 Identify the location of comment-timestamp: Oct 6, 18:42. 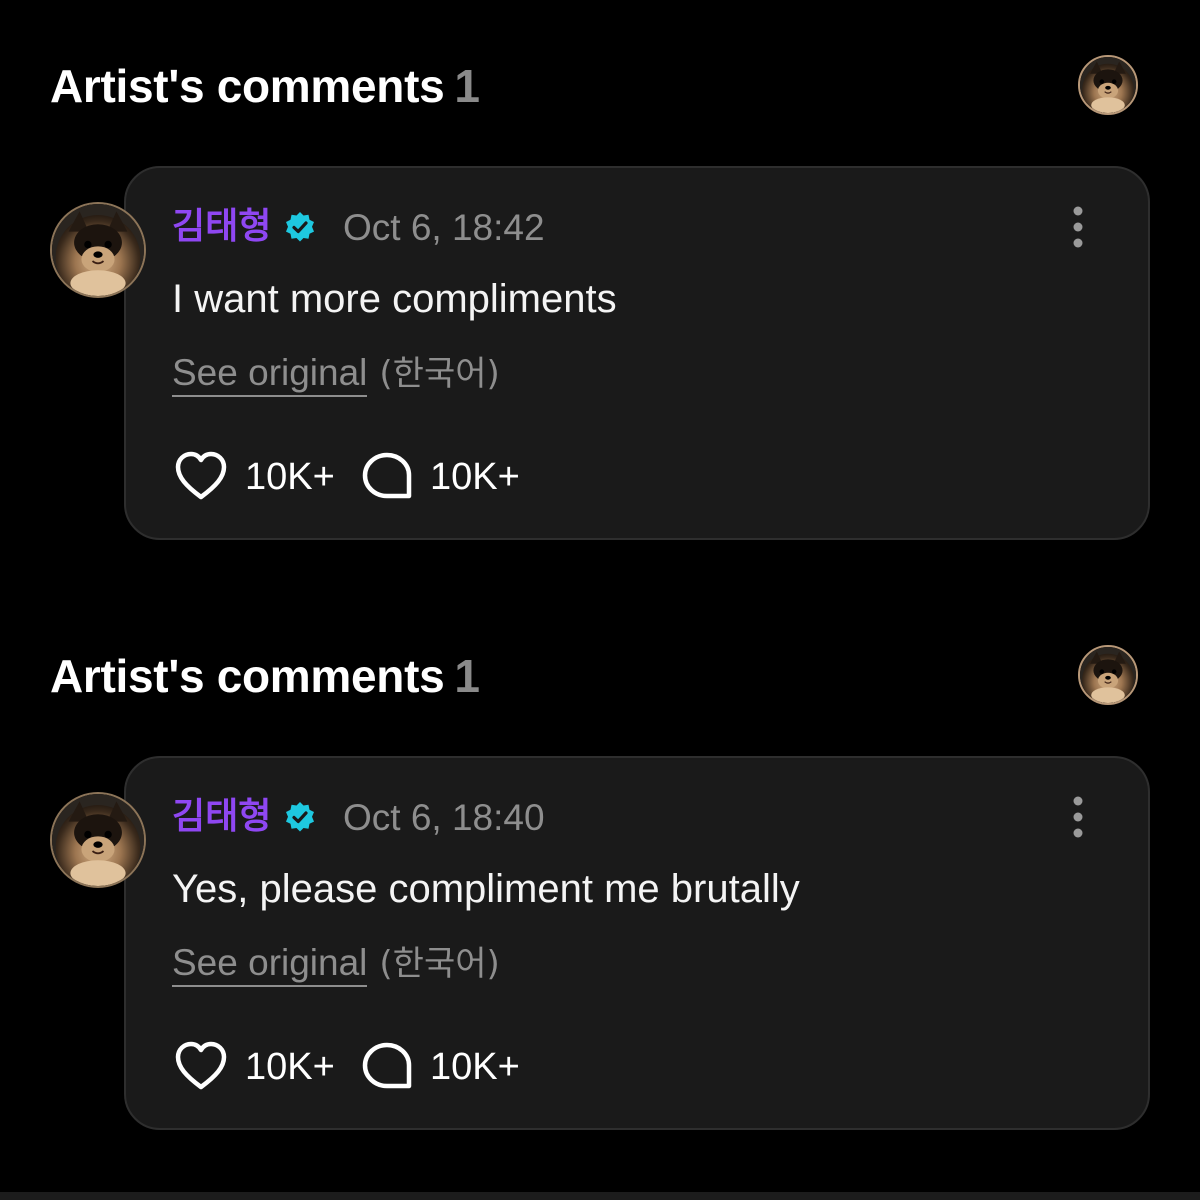
(444, 227).